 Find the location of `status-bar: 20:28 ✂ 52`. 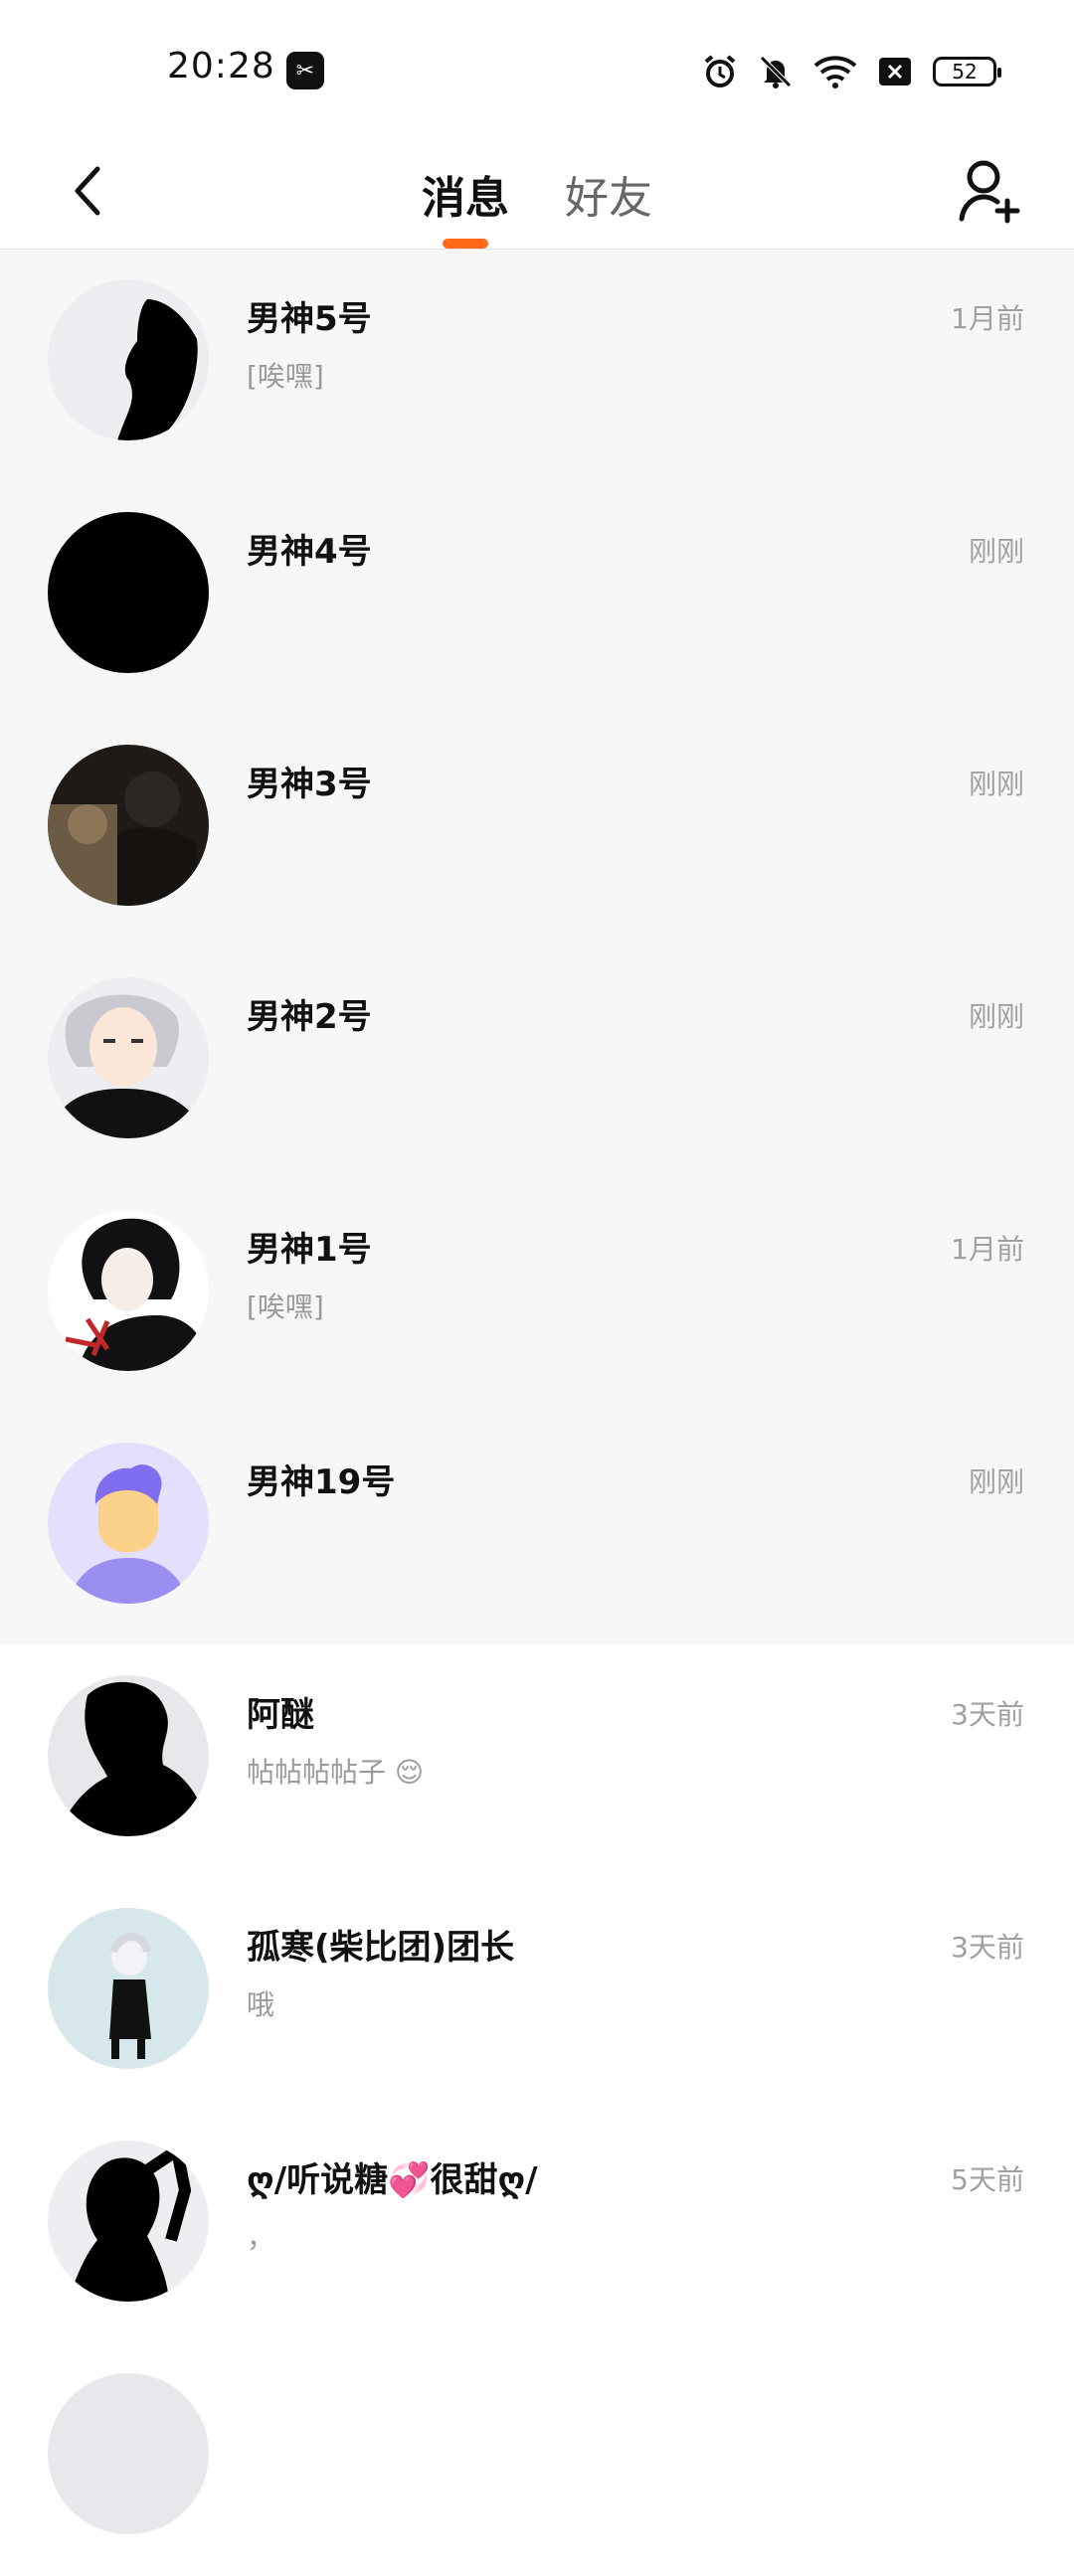

status-bar: 20:28 ✂ 52 is located at coordinates (537, 69).